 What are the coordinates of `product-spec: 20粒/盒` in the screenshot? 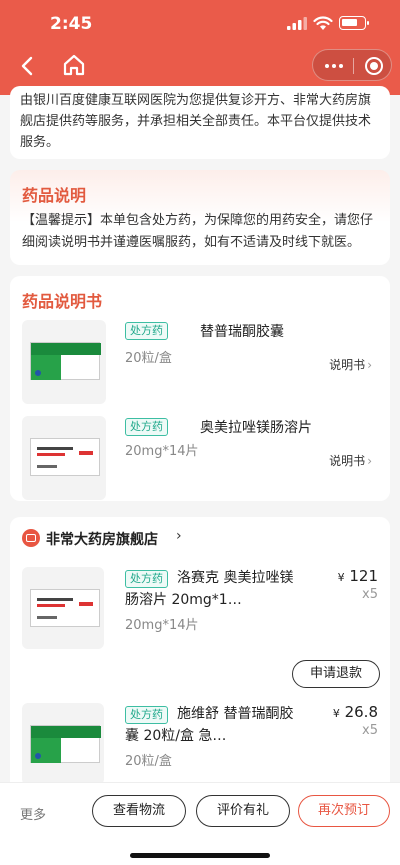 It's located at (148, 761).